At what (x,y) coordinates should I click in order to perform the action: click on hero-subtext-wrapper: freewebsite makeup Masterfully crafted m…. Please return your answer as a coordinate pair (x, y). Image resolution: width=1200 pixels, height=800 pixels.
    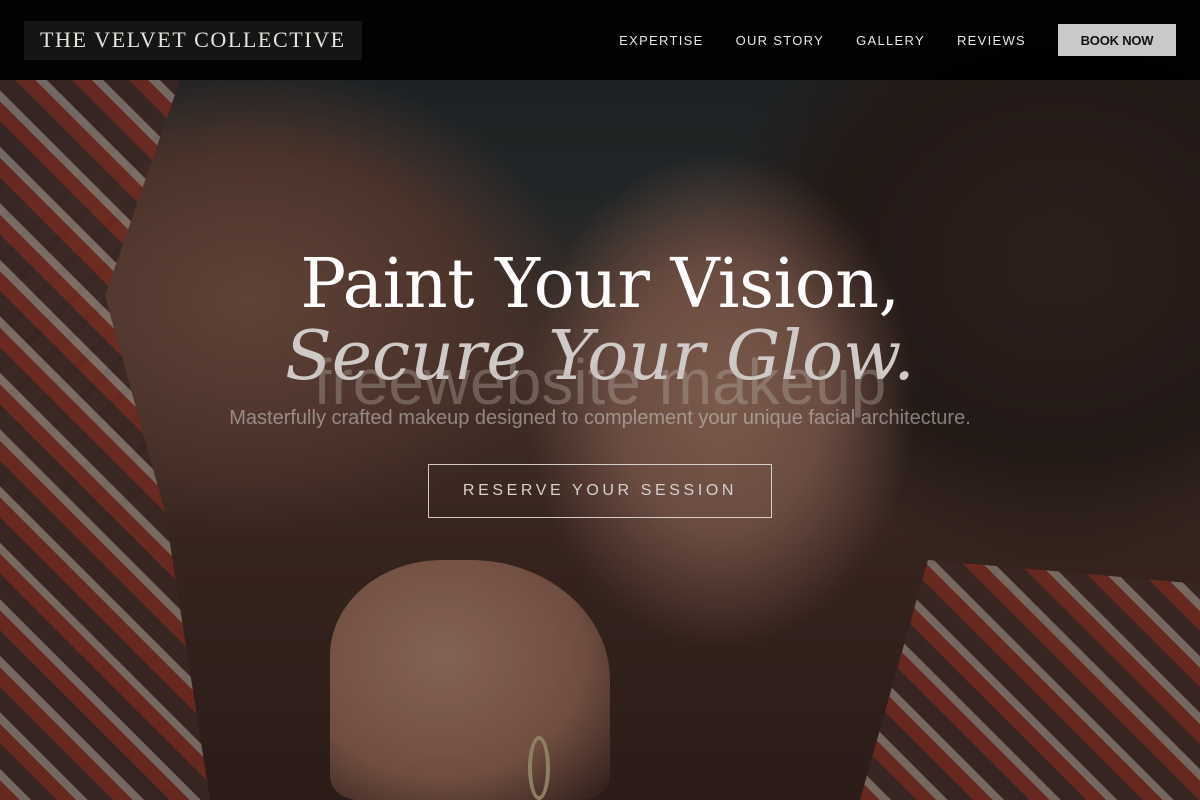
    Looking at the image, I should click on (600, 391).